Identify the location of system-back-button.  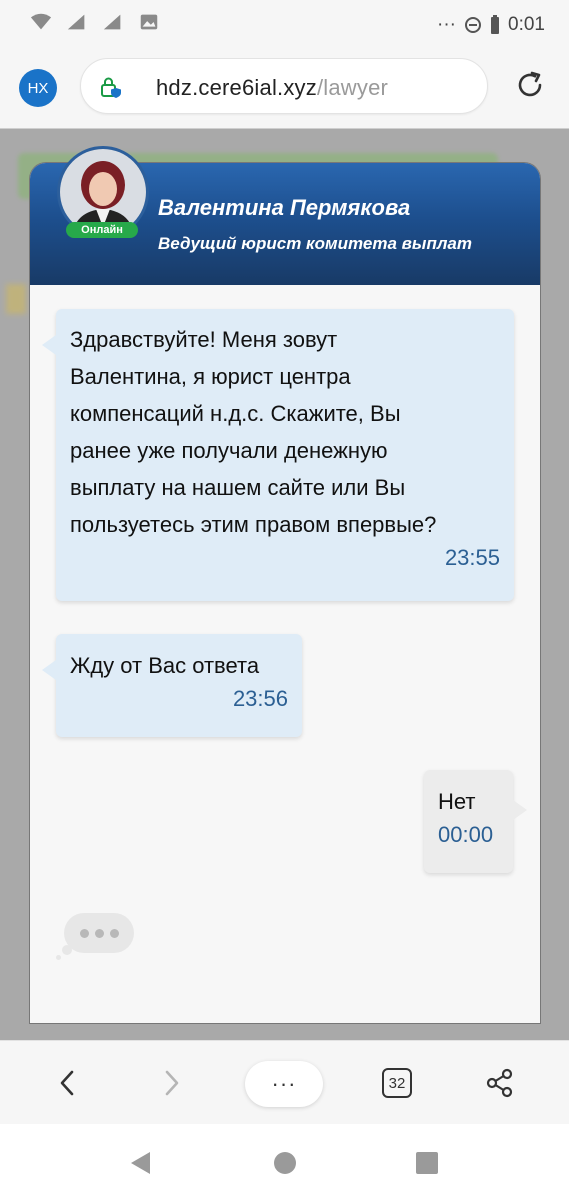
(141, 1163).